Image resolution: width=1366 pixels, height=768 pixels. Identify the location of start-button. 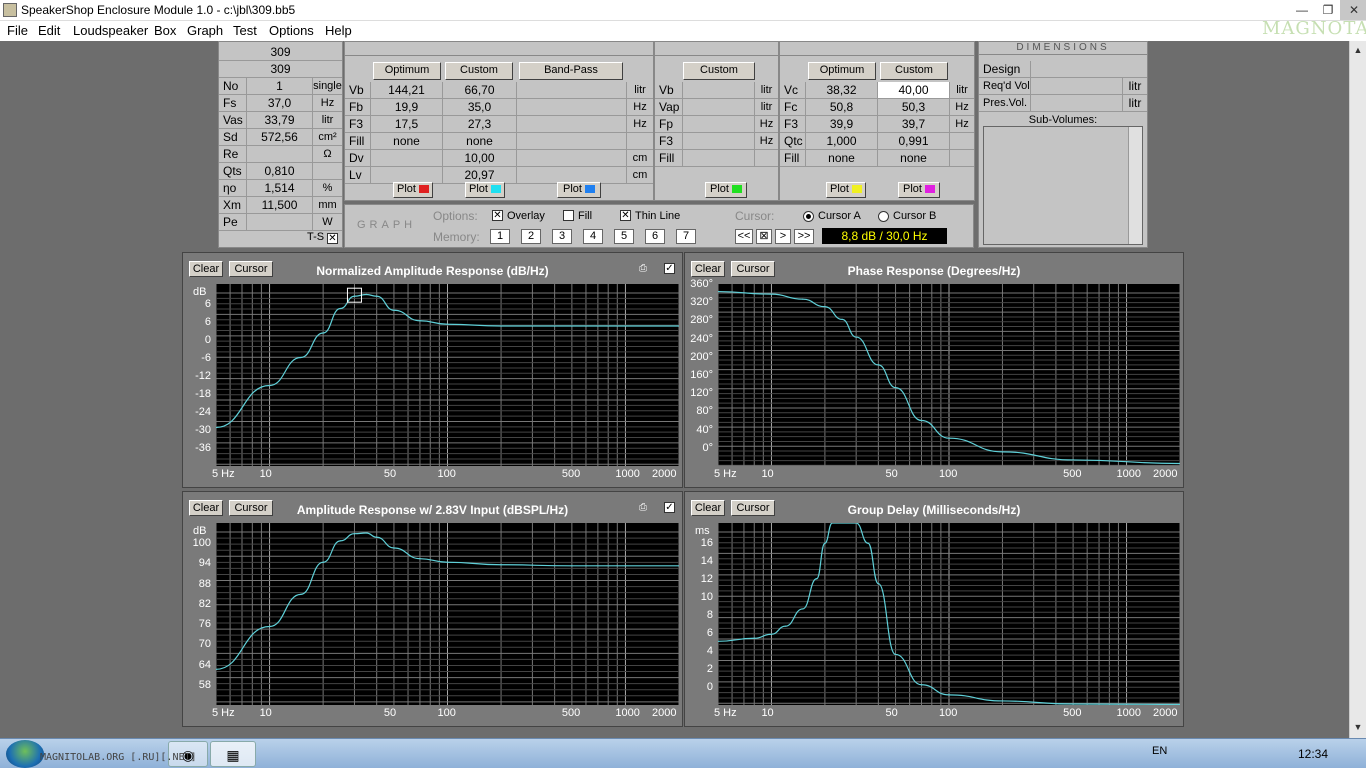
(25, 754).